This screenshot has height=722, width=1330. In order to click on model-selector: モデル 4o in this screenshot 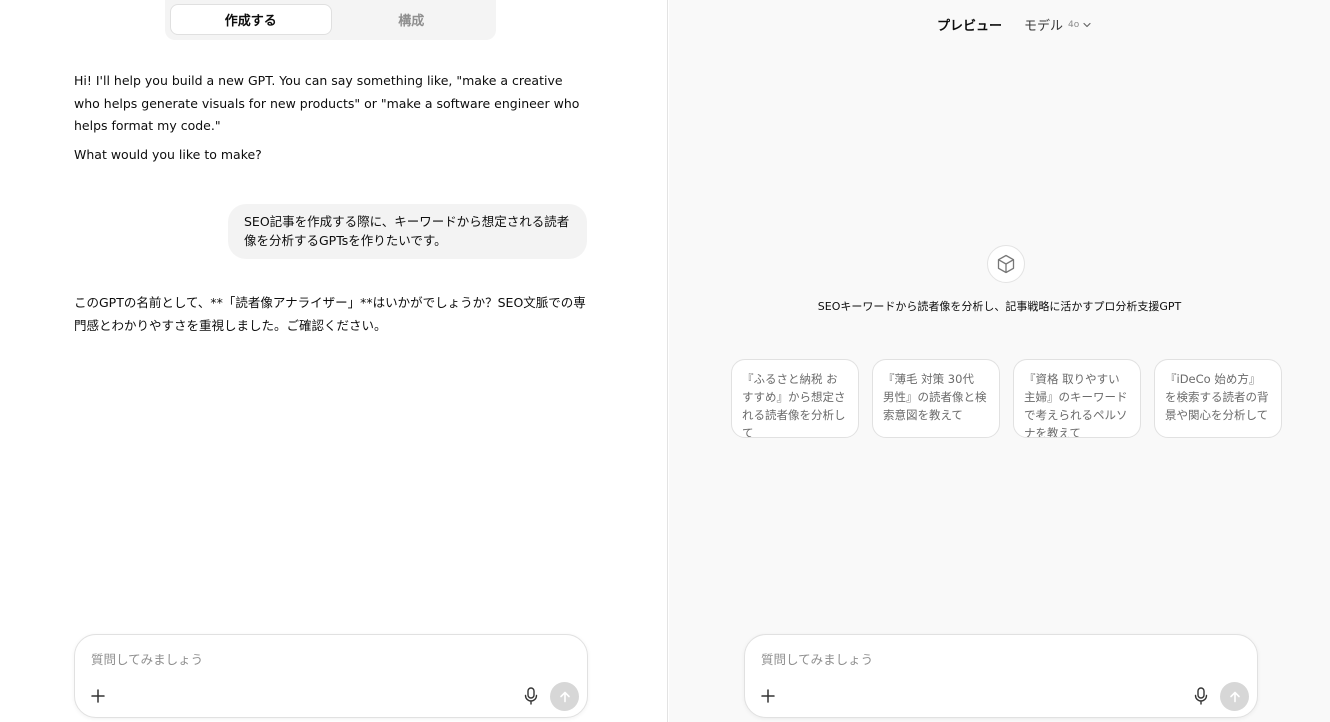, I will do `click(1058, 24)`.